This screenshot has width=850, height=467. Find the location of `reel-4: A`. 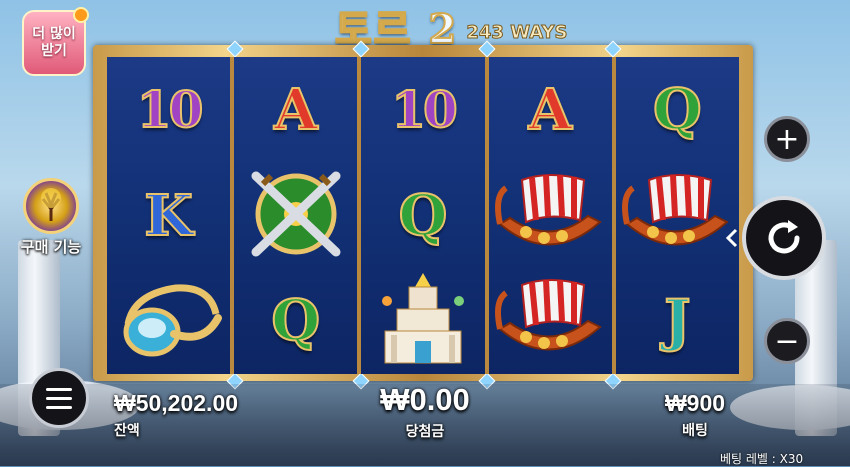

reel-4: A is located at coordinates (550, 215).